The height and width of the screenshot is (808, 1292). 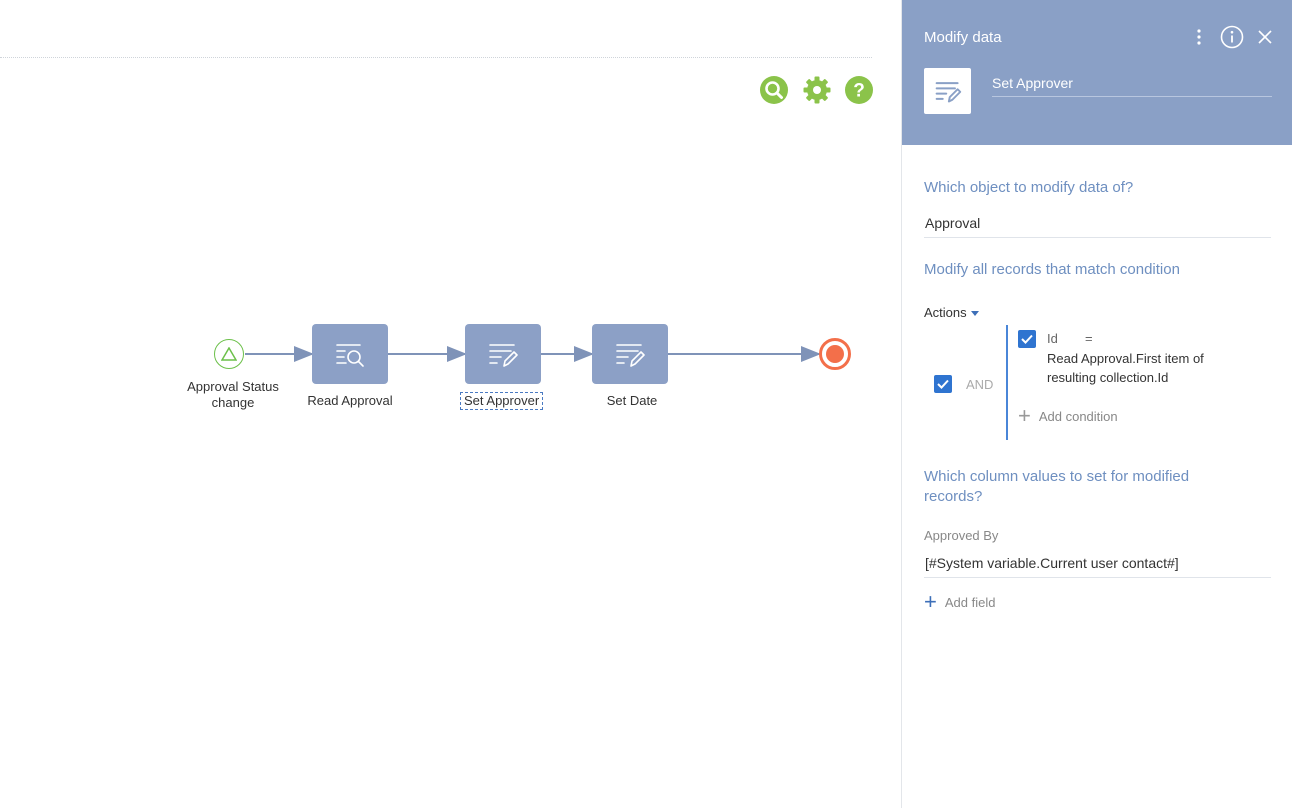 What do you see at coordinates (963, 37) in the screenshot?
I see `panel-title: Modify data` at bounding box center [963, 37].